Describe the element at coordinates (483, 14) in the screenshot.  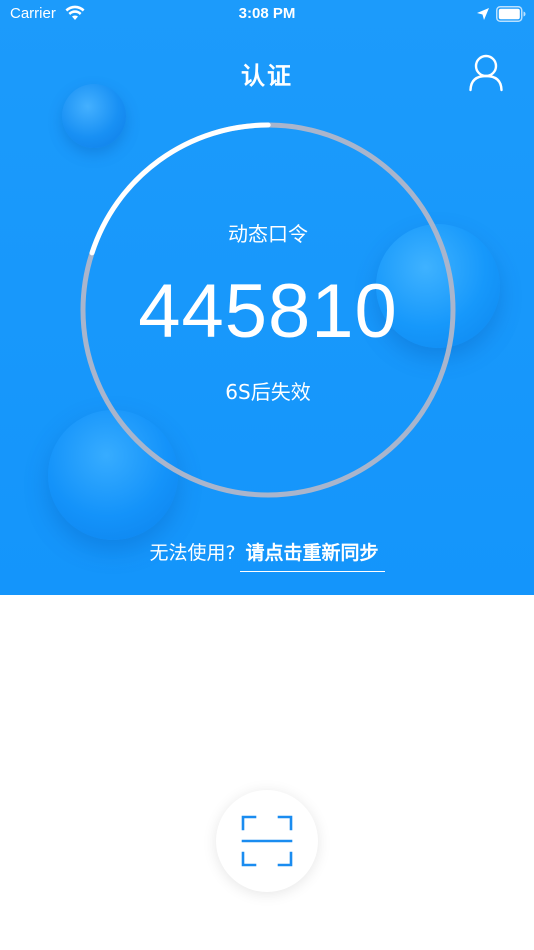
I see `location-arrow-icon` at that location.